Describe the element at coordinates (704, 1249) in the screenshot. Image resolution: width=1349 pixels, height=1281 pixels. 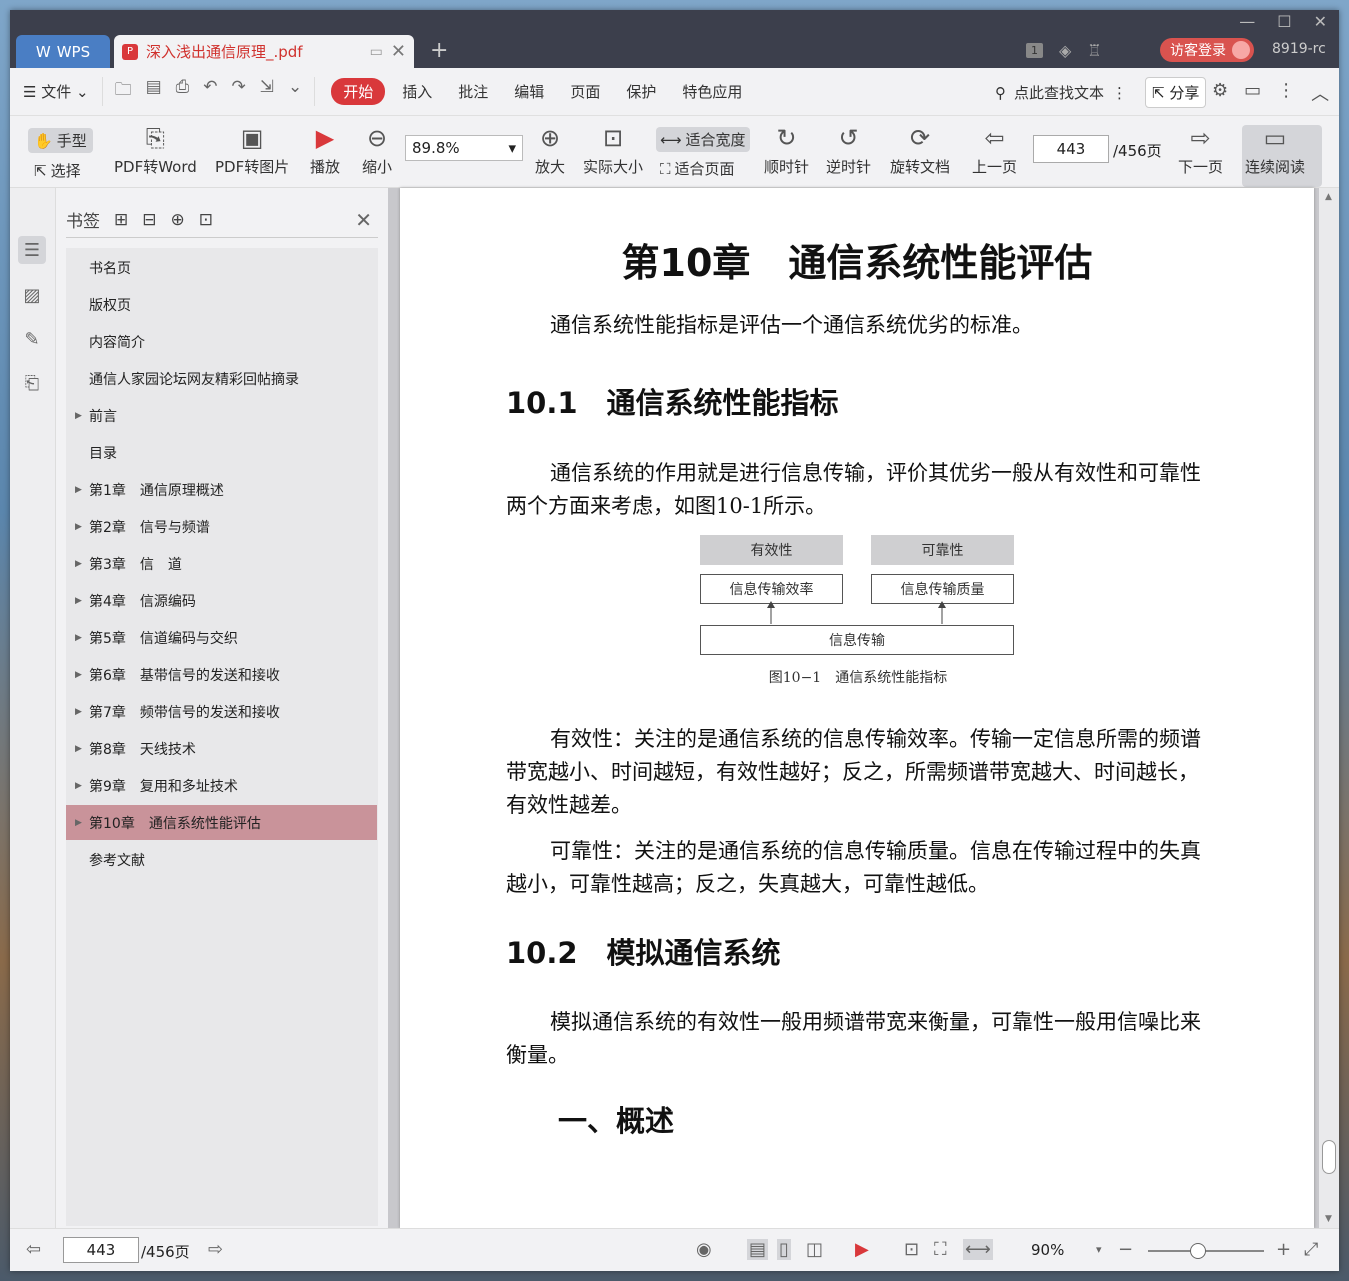
I see `eye-protection-icon: ◉` at that location.